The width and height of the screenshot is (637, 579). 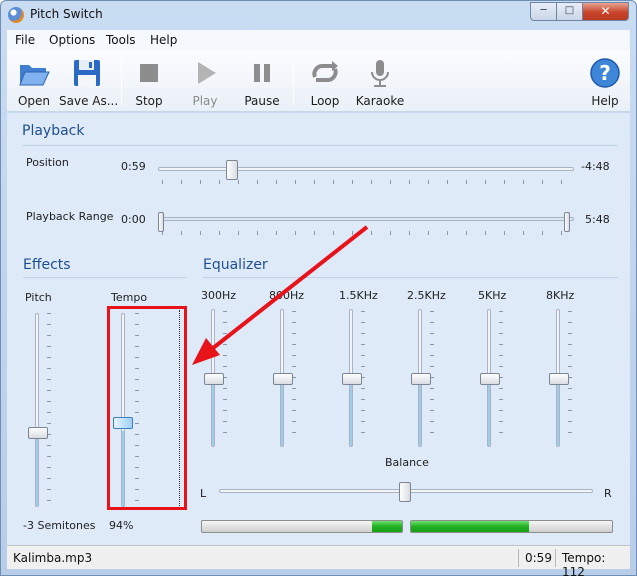 I want to click on menu-tools: Tools, so click(x=121, y=40).